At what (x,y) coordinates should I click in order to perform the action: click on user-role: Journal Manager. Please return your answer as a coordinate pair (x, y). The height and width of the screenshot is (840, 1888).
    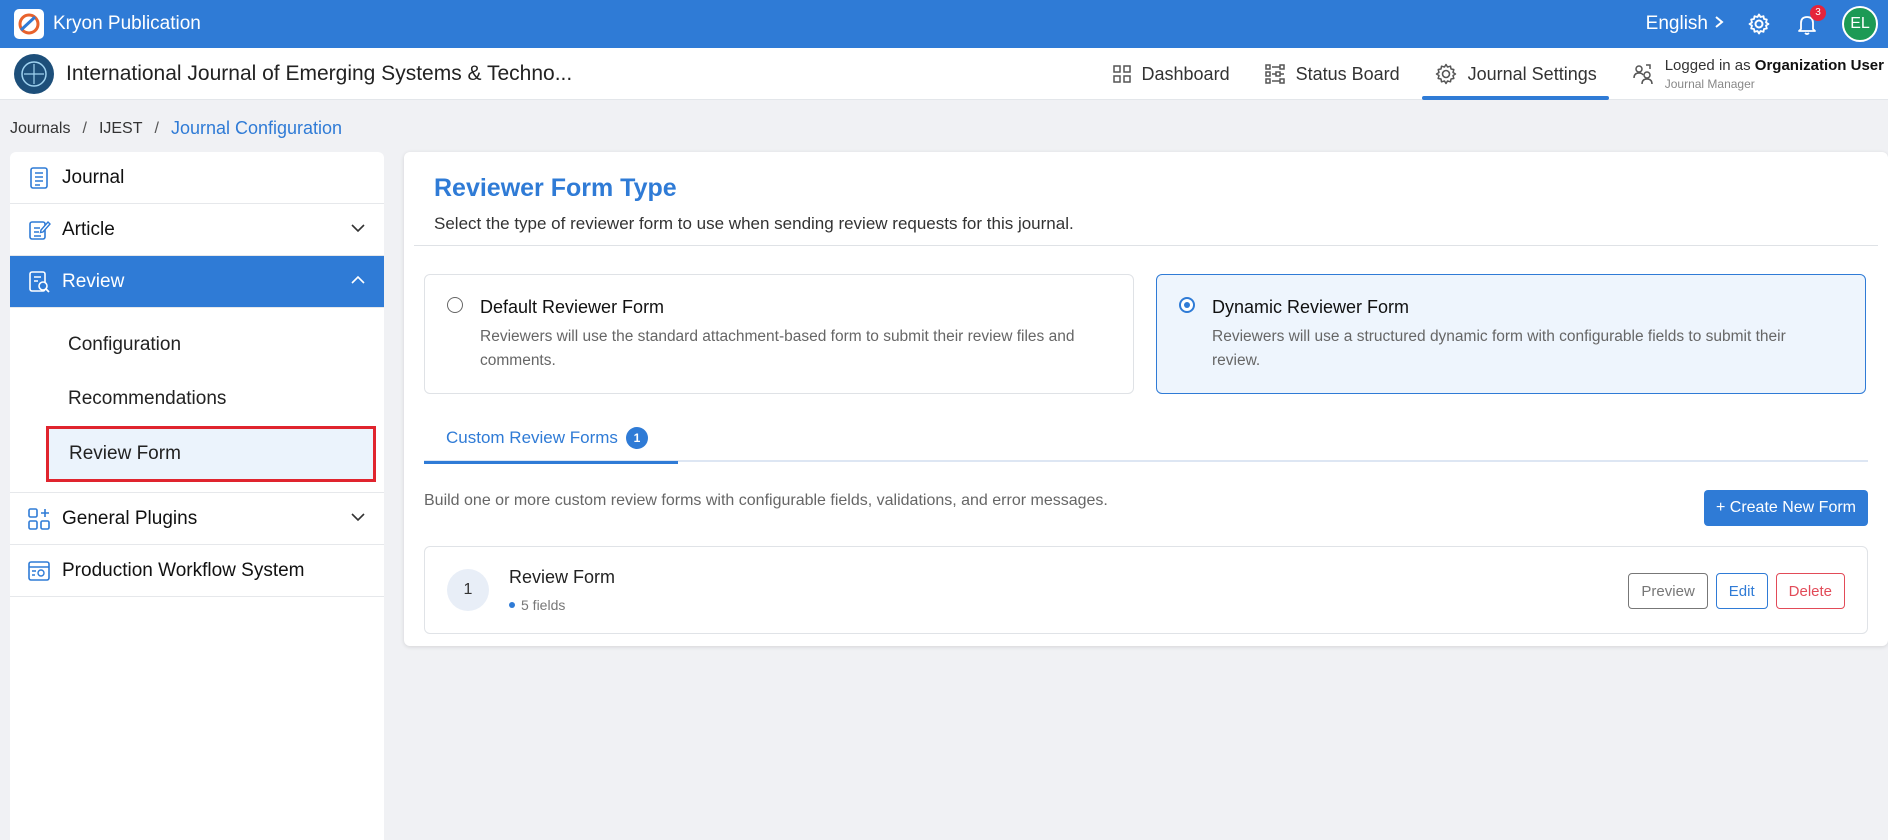
    Looking at the image, I should click on (1709, 84).